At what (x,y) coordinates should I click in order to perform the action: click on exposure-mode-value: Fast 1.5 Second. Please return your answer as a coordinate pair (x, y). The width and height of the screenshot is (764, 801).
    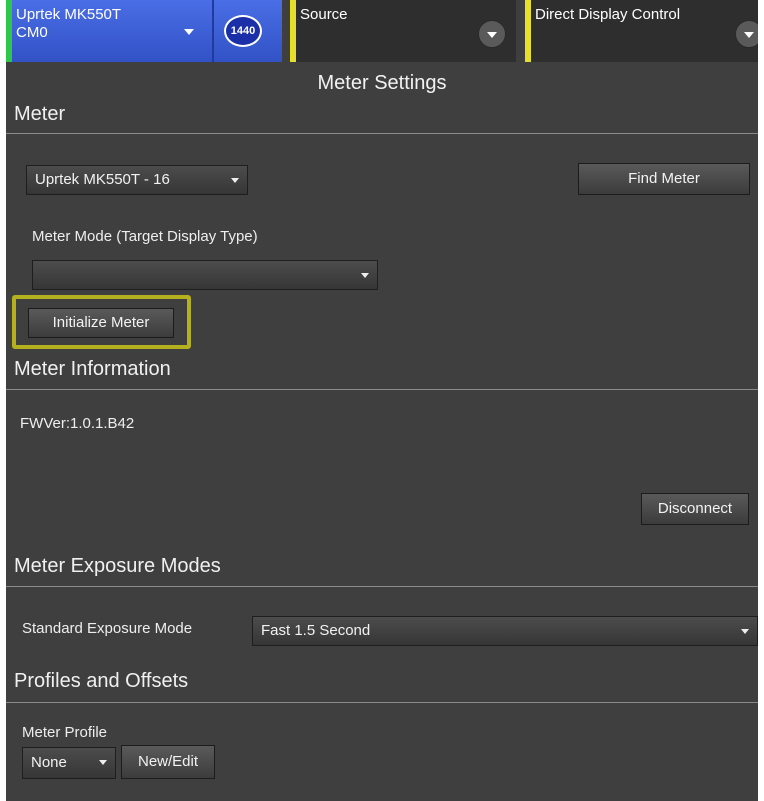
    Looking at the image, I should click on (316, 630).